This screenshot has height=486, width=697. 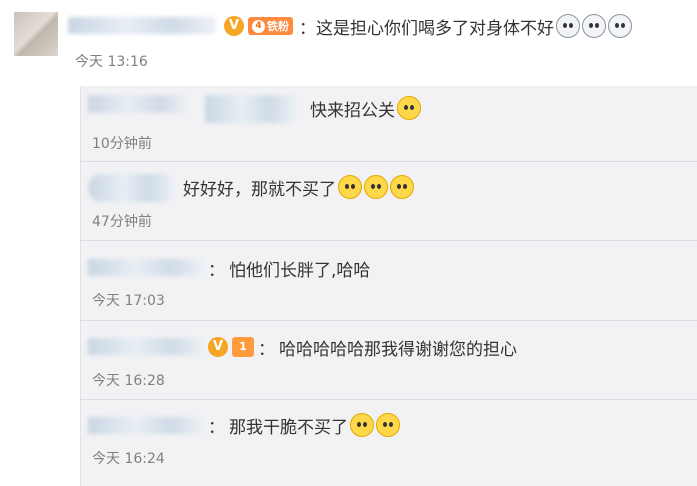 I want to click on reply-4-line: V 1 ： 哈哈哈哈哈那我得谢谢您的担心, so click(x=362, y=347).